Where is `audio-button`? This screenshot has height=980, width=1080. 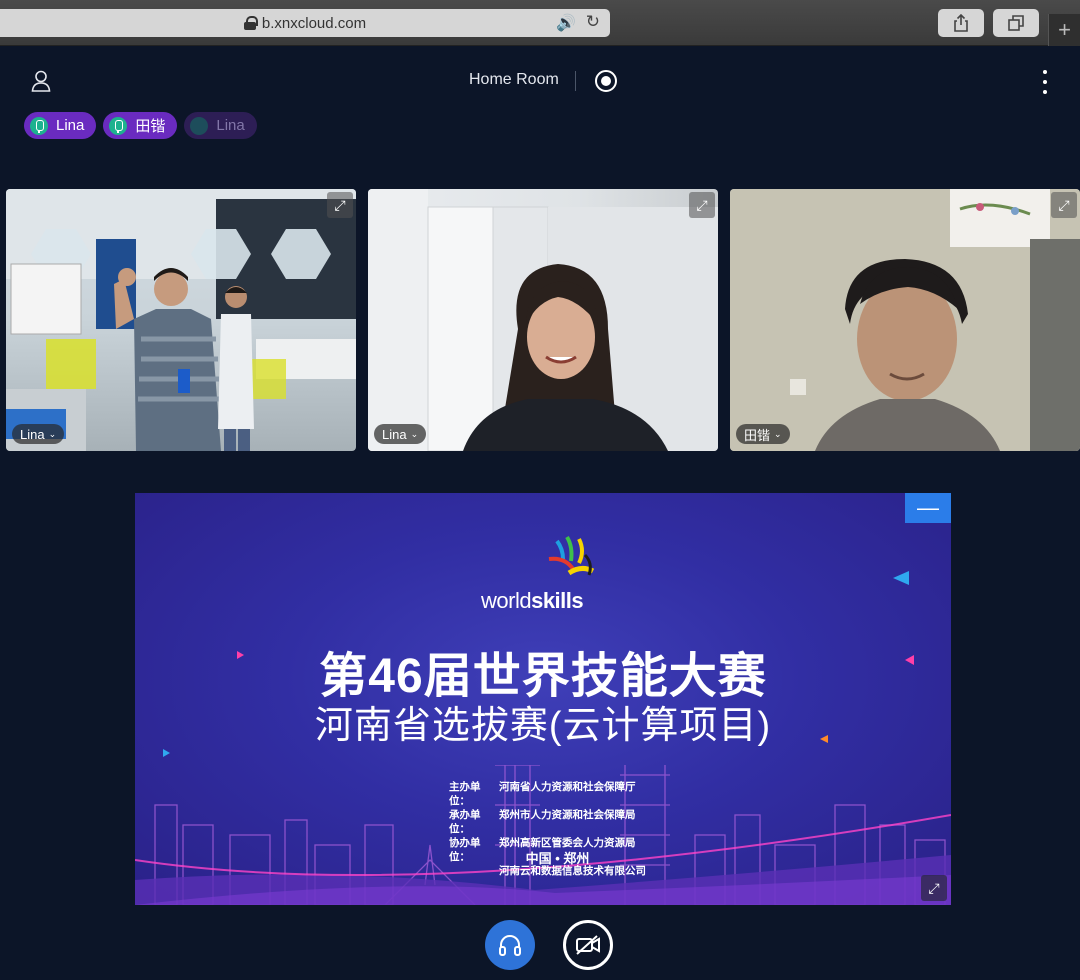 audio-button is located at coordinates (510, 945).